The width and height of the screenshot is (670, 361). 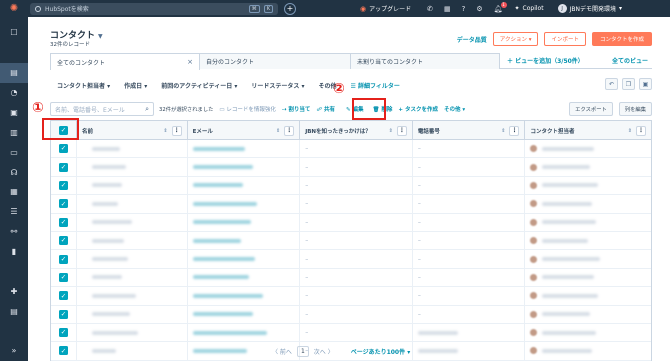 I want to click on enrich-records-button: ▭ レコードを情報強化, so click(x=247, y=109).